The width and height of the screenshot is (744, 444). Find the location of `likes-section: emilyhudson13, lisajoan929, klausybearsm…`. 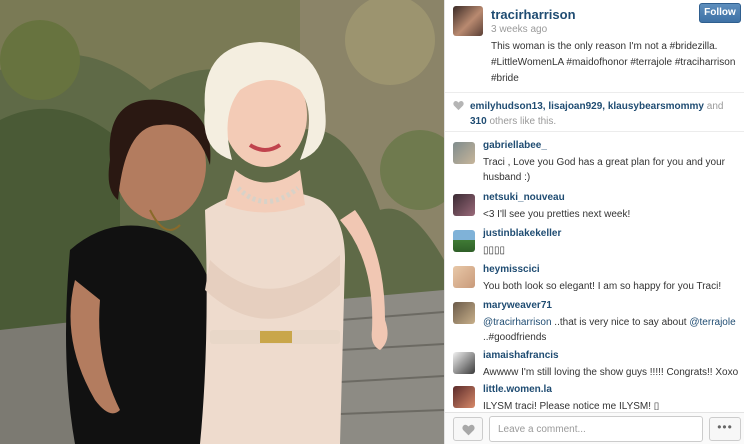

likes-section: emilyhudson13, lisajoan929, klausybearsm… is located at coordinates (594, 112).